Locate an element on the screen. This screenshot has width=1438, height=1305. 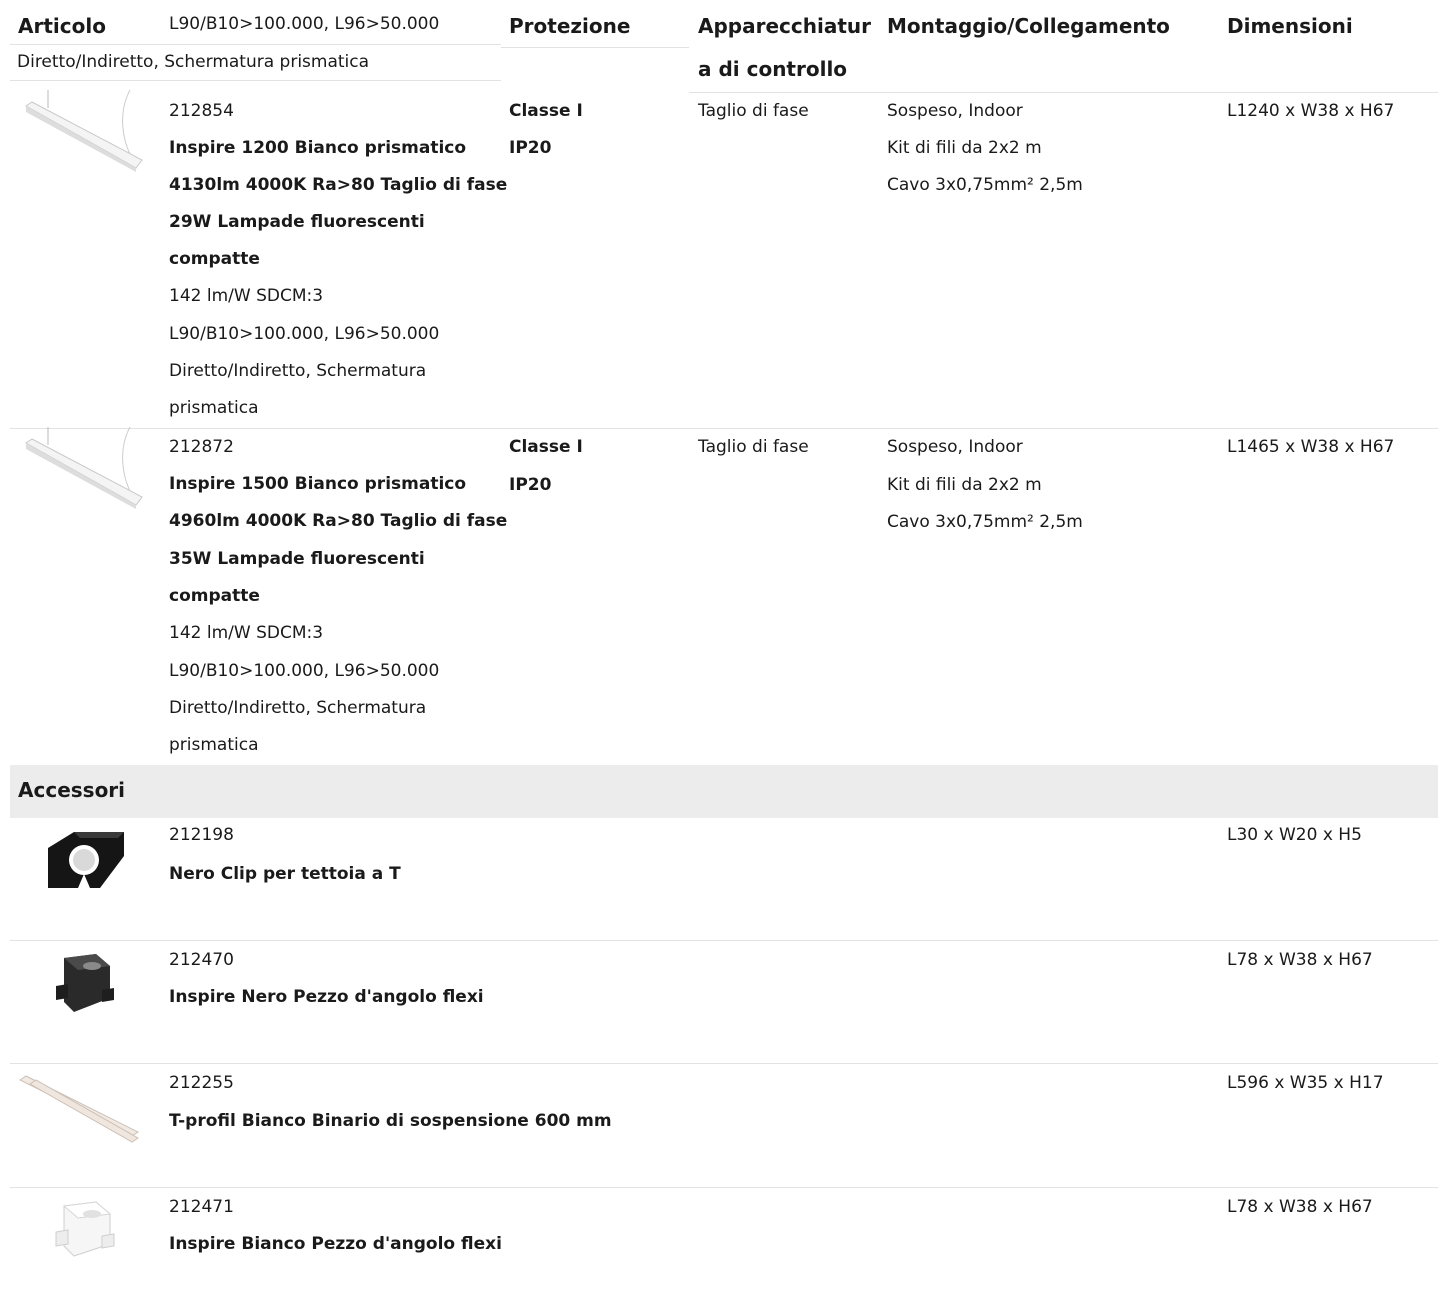
clip-image is located at coordinates (86, 860).